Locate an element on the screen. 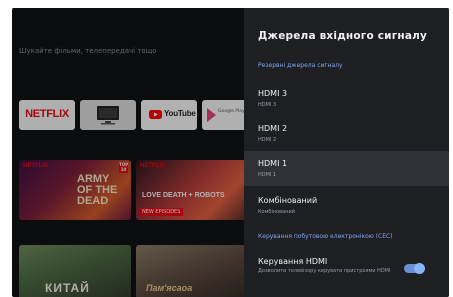 This screenshot has height=297, width=453. source-subtitle: HDMI 3 is located at coordinates (267, 105).